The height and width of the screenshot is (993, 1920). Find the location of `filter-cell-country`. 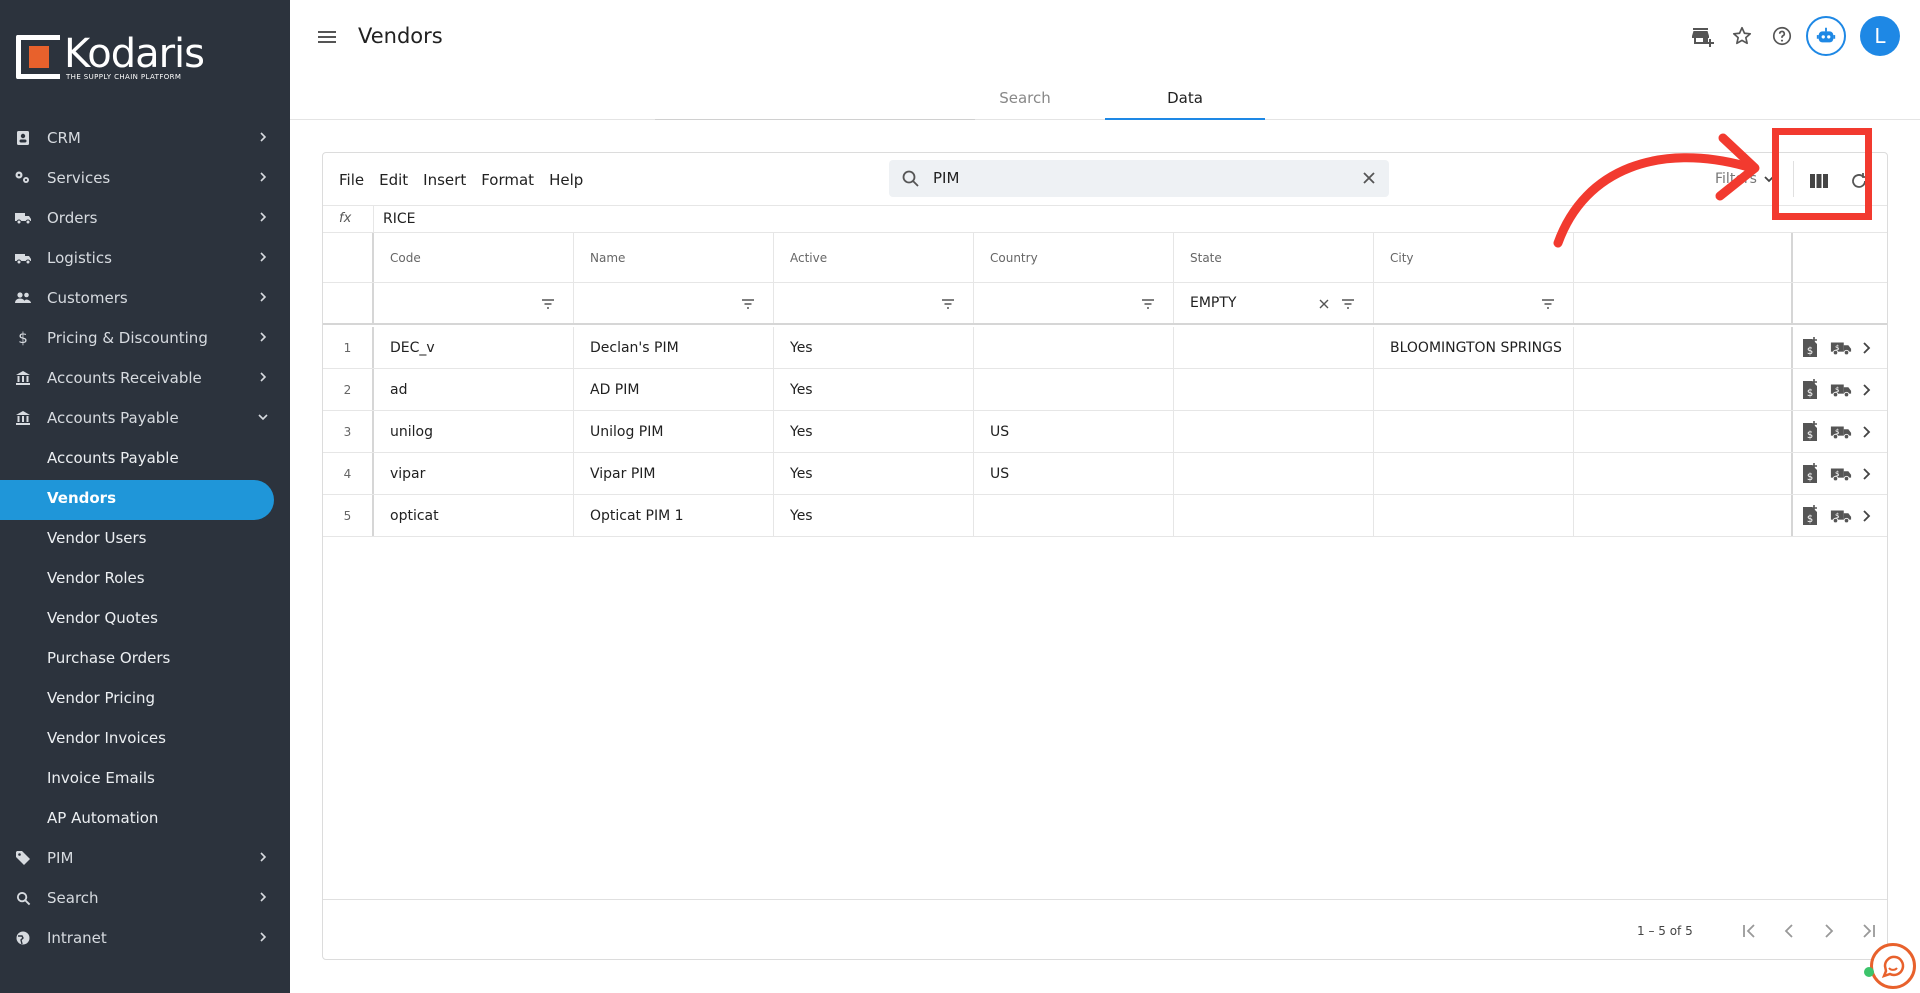

filter-cell-country is located at coordinates (1074, 303).